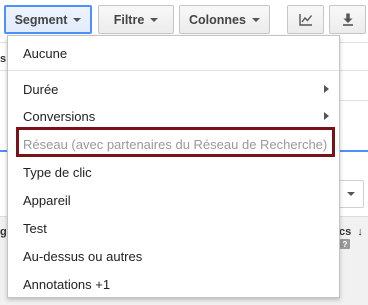 This screenshot has width=368, height=305. I want to click on menu-item-conversions: Conversions, so click(173, 116).